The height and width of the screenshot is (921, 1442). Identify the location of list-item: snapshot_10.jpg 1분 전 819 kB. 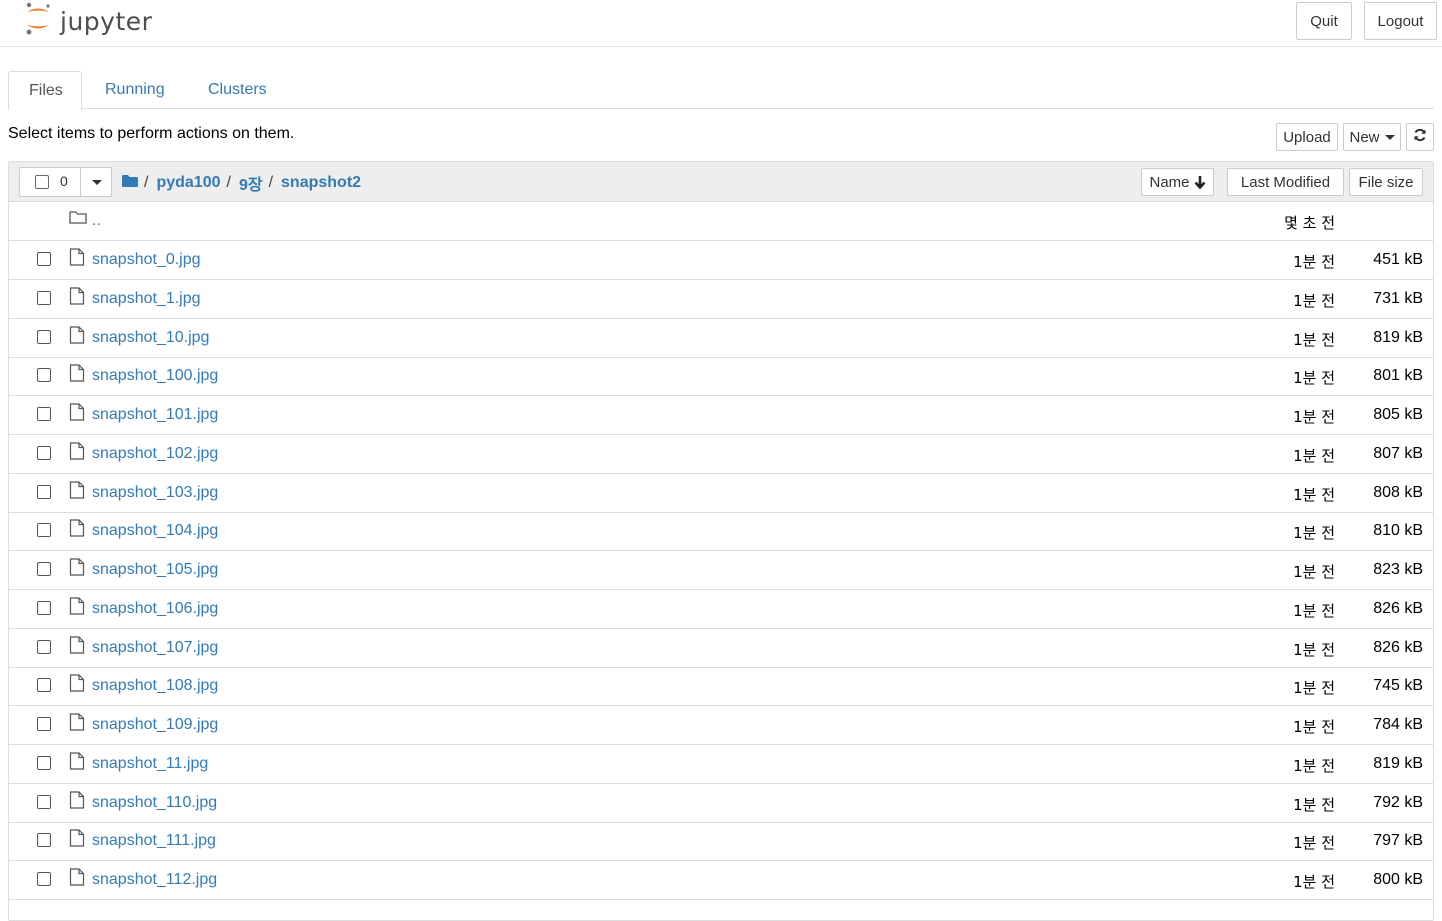
(721, 338).